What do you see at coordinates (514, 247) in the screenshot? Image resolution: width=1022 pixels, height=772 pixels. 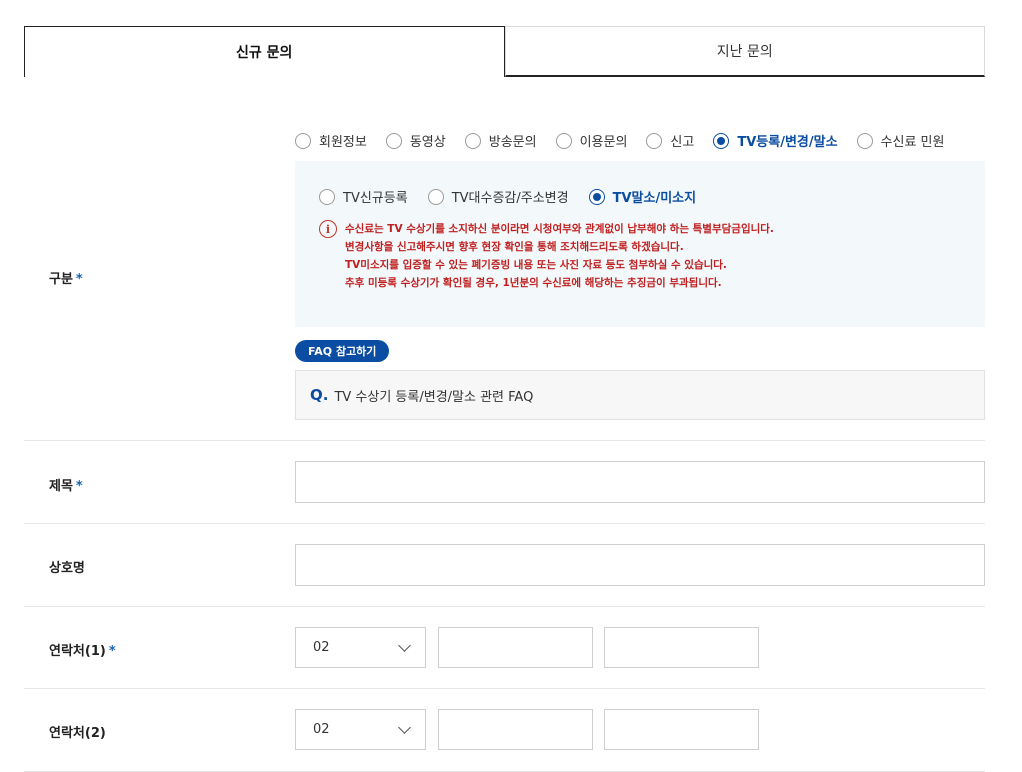 I see `notice-line: 변경사항을 신고해주시면 향후 현장 확인을 통해 조치해드리도록 하겠습니다.` at bounding box center [514, 247].